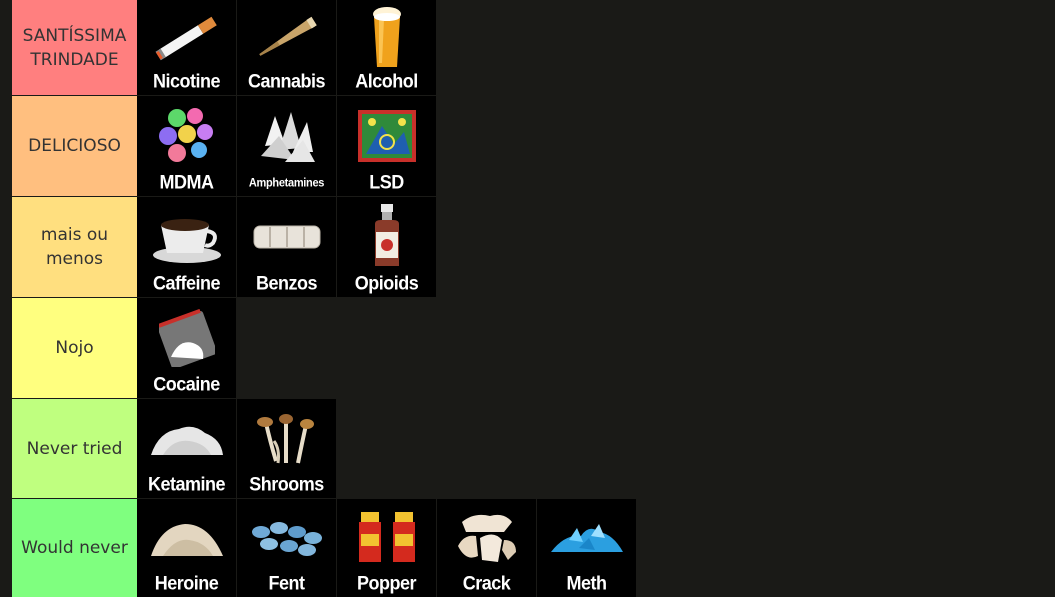 The height and width of the screenshot is (597, 1055). Describe the element at coordinates (386, 181) in the screenshot. I see `item-label: LSD` at that location.